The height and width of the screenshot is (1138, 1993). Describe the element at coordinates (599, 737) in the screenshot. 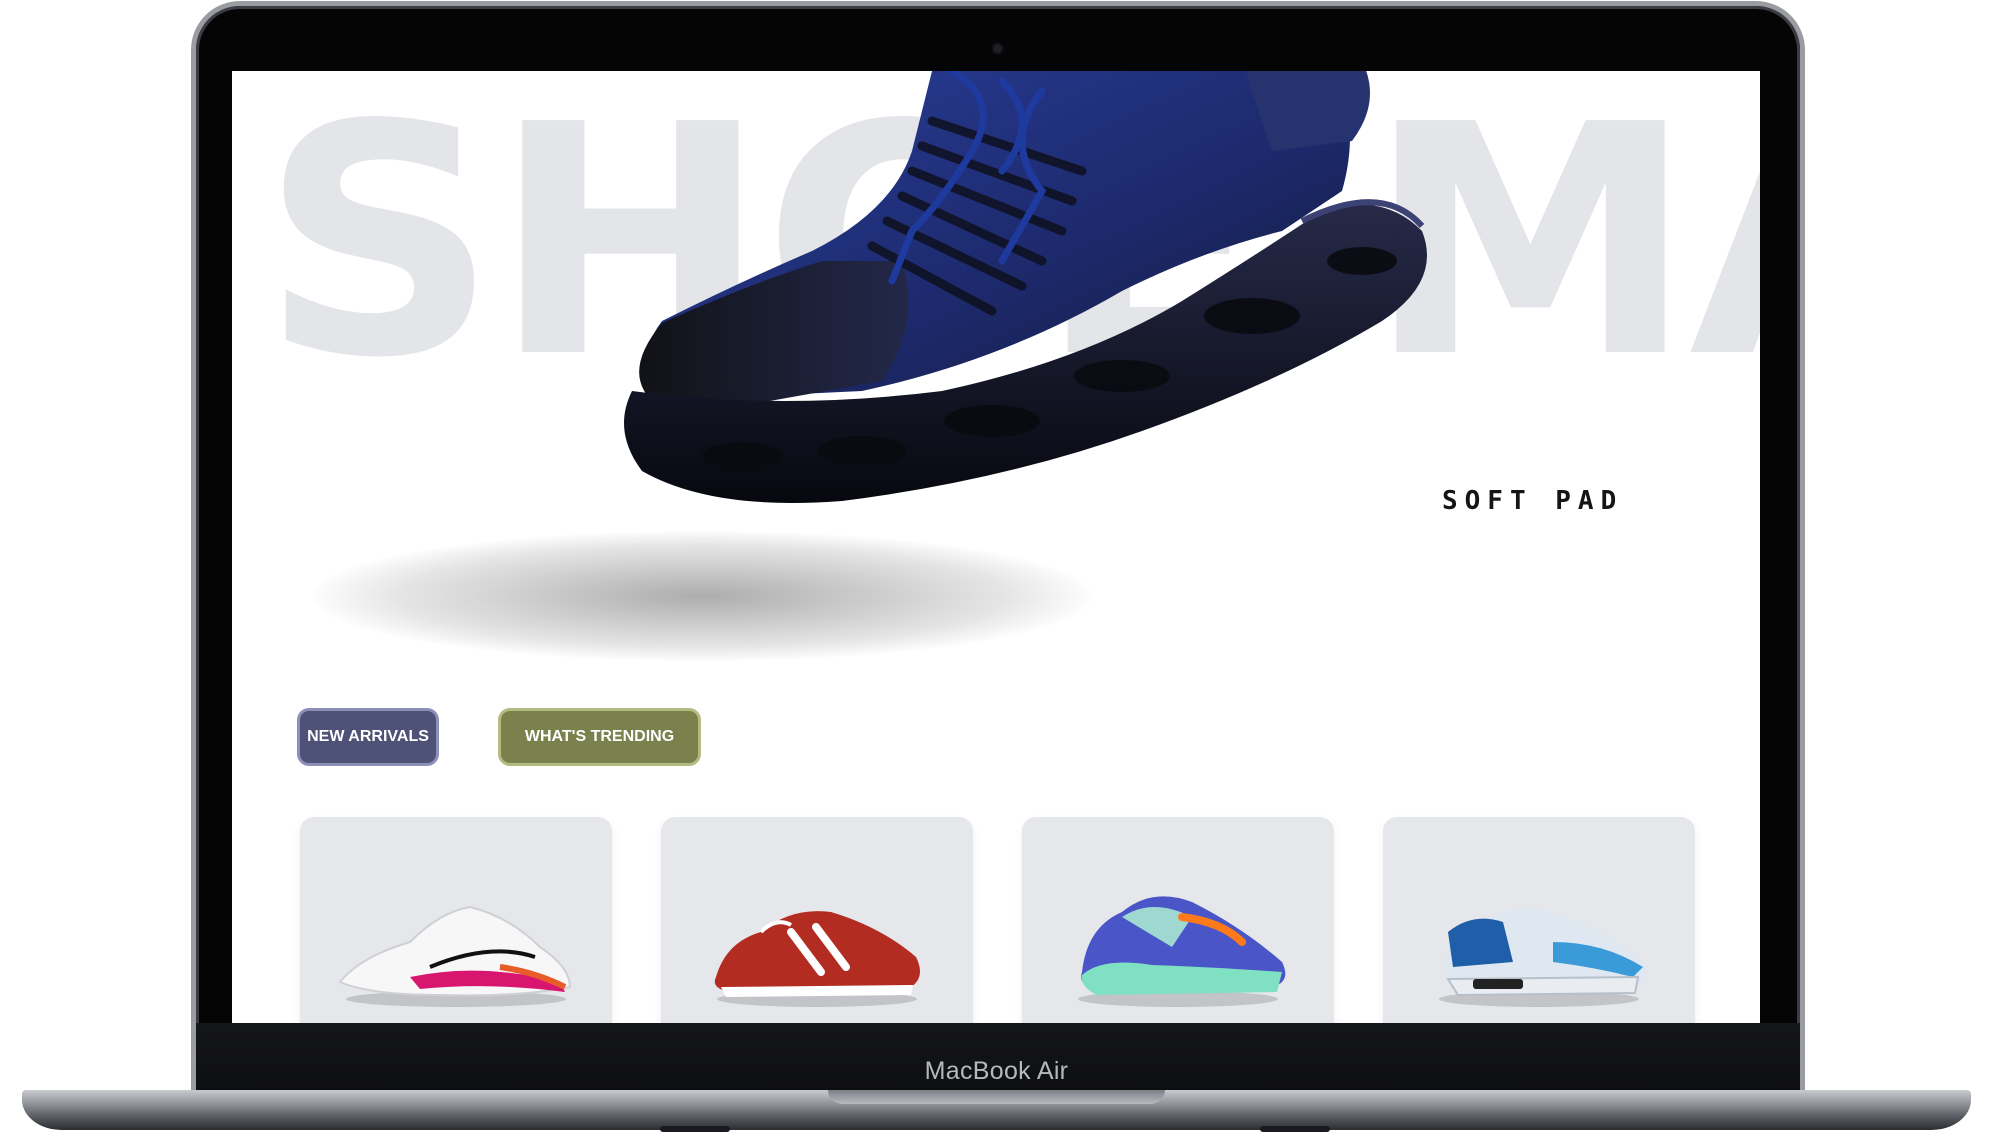

I see `whats-trending-button: WHAT'S TRENDING` at that location.